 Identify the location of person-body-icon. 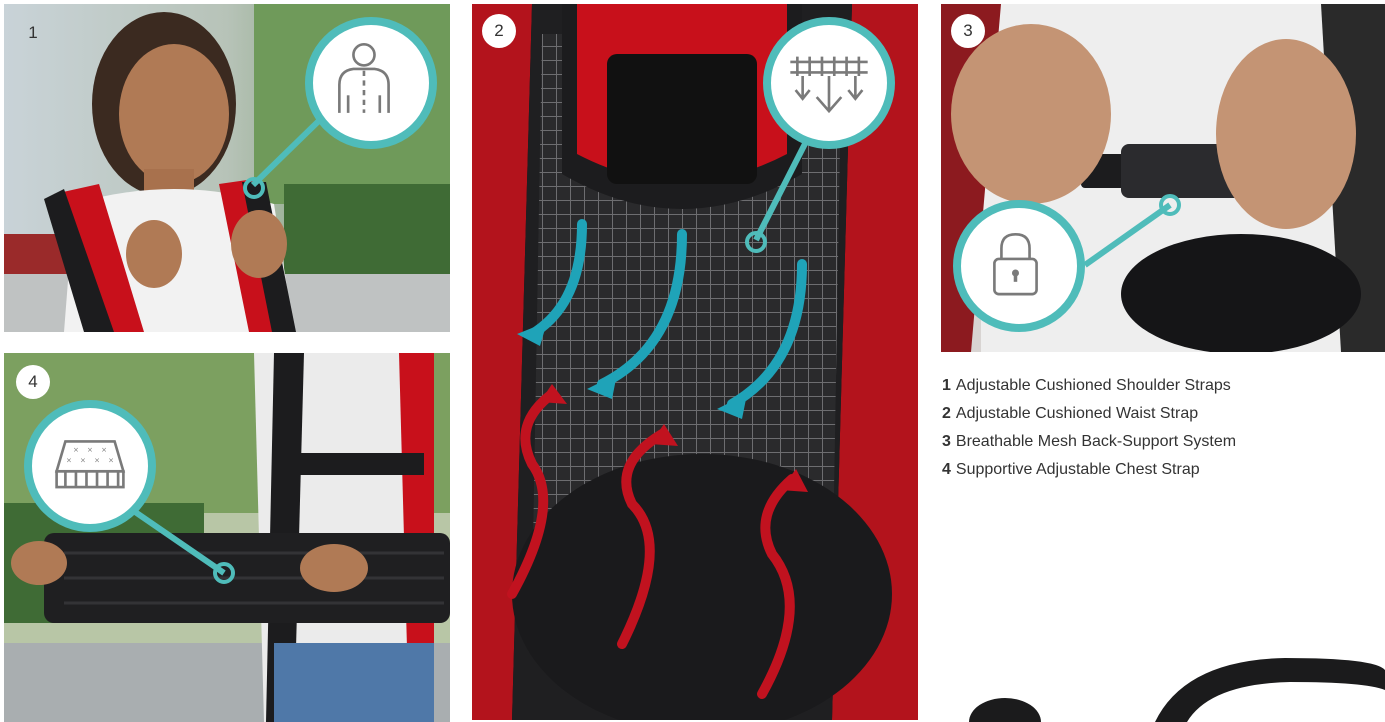
(371, 83).